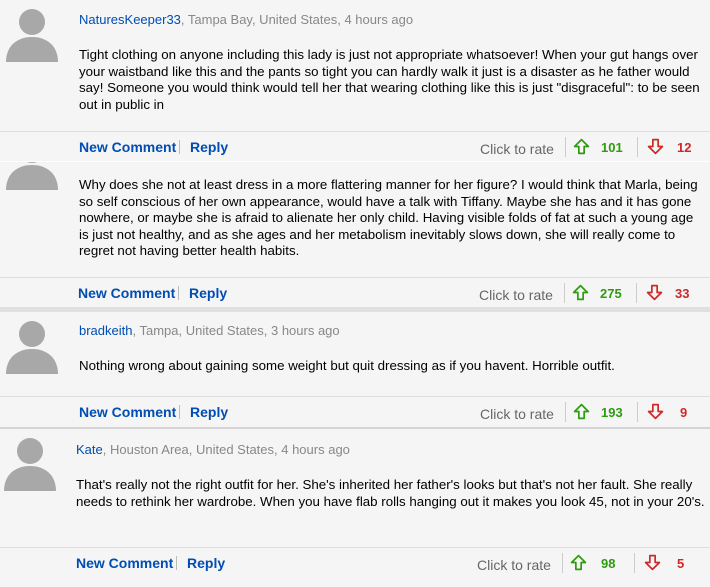 The height and width of the screenshot is (587, 710). I want to click on comment-location-time: , Tampa Bay, United States, 4 hours ago, so click(297, 19).